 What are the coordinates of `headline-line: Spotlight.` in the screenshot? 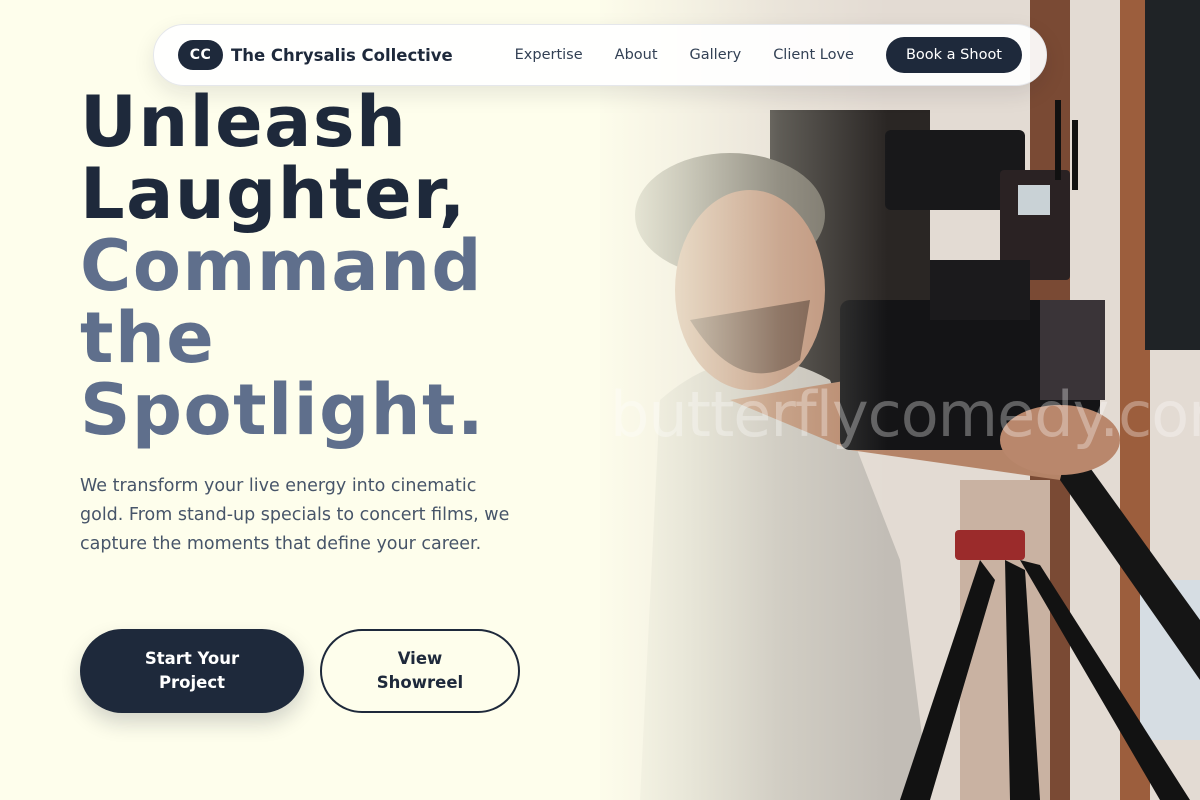 It's located at (283, 410).